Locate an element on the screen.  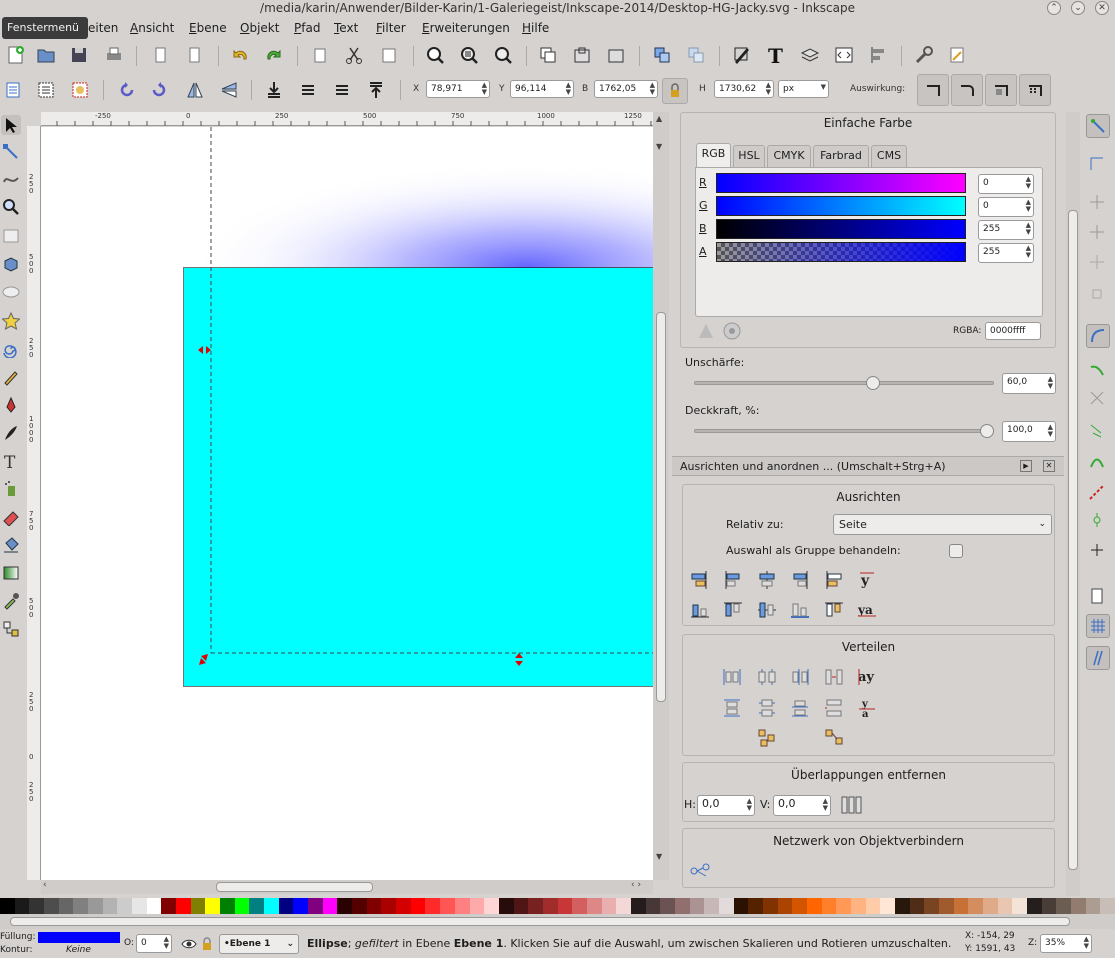
xml-editor-icon is located at coordinates (844, 55).